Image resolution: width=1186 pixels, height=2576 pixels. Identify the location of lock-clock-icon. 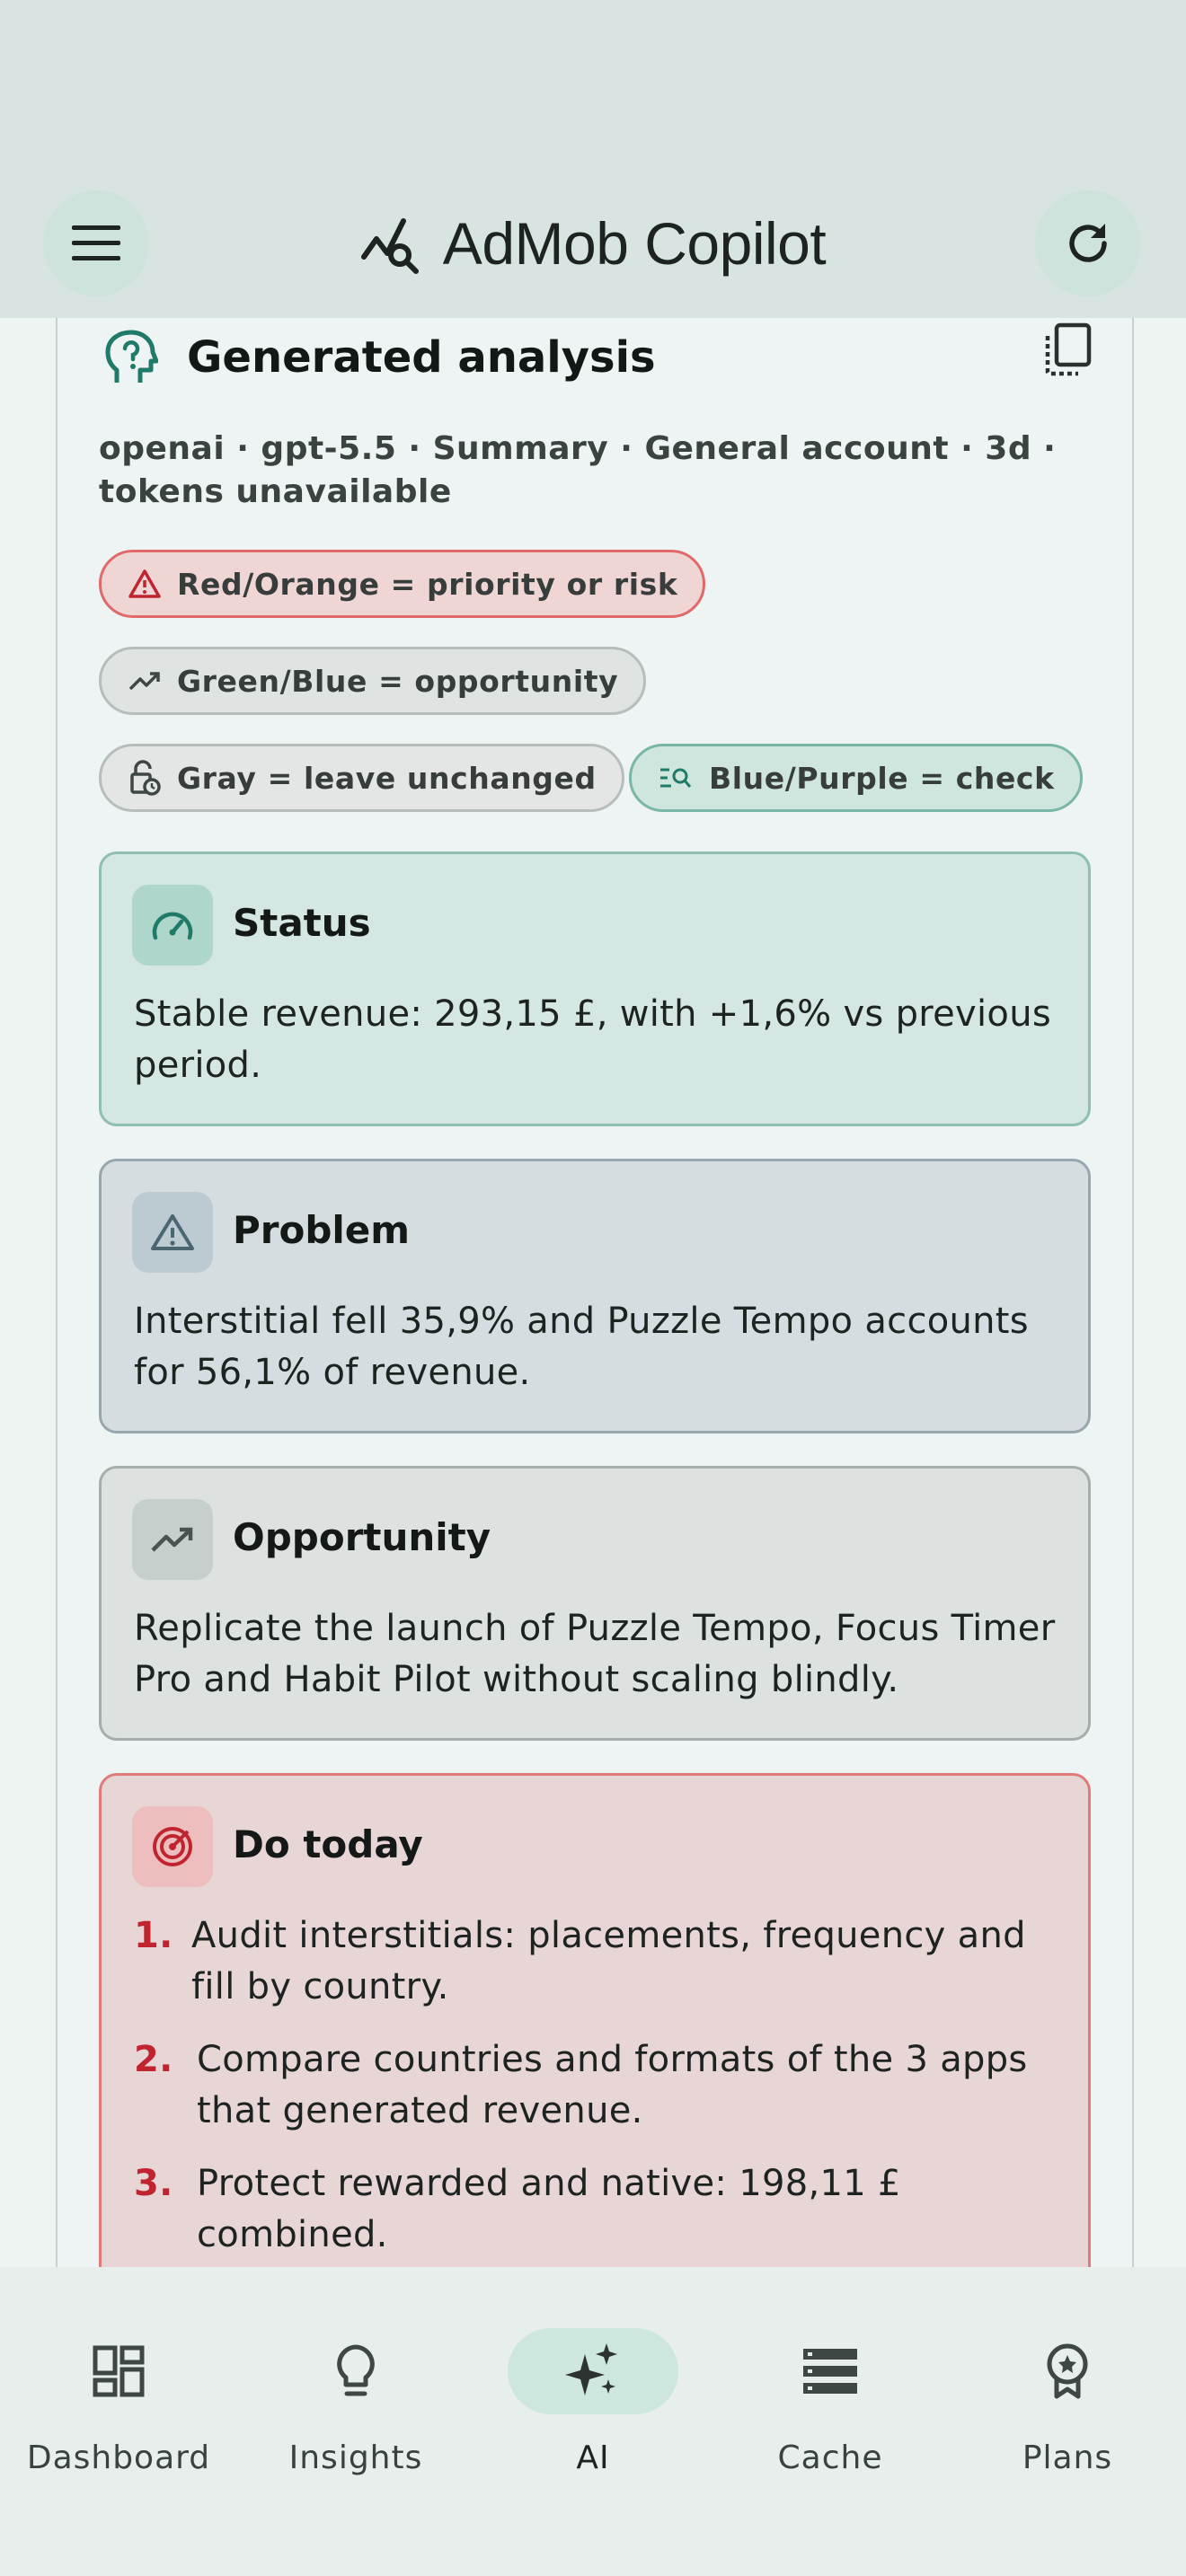
(145, 778).